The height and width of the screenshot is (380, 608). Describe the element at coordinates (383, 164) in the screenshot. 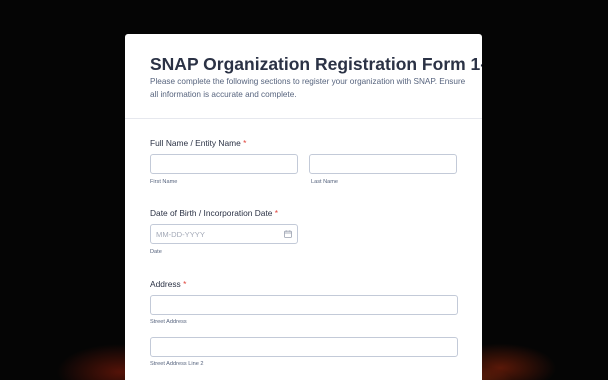

I see `last-name-input` at that location.